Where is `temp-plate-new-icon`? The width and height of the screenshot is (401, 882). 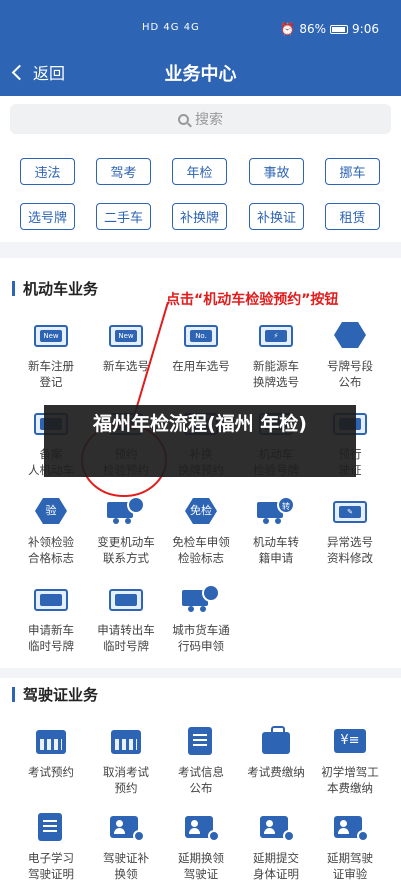
temp-plate-new-icon is located at coordinates (51, 599).